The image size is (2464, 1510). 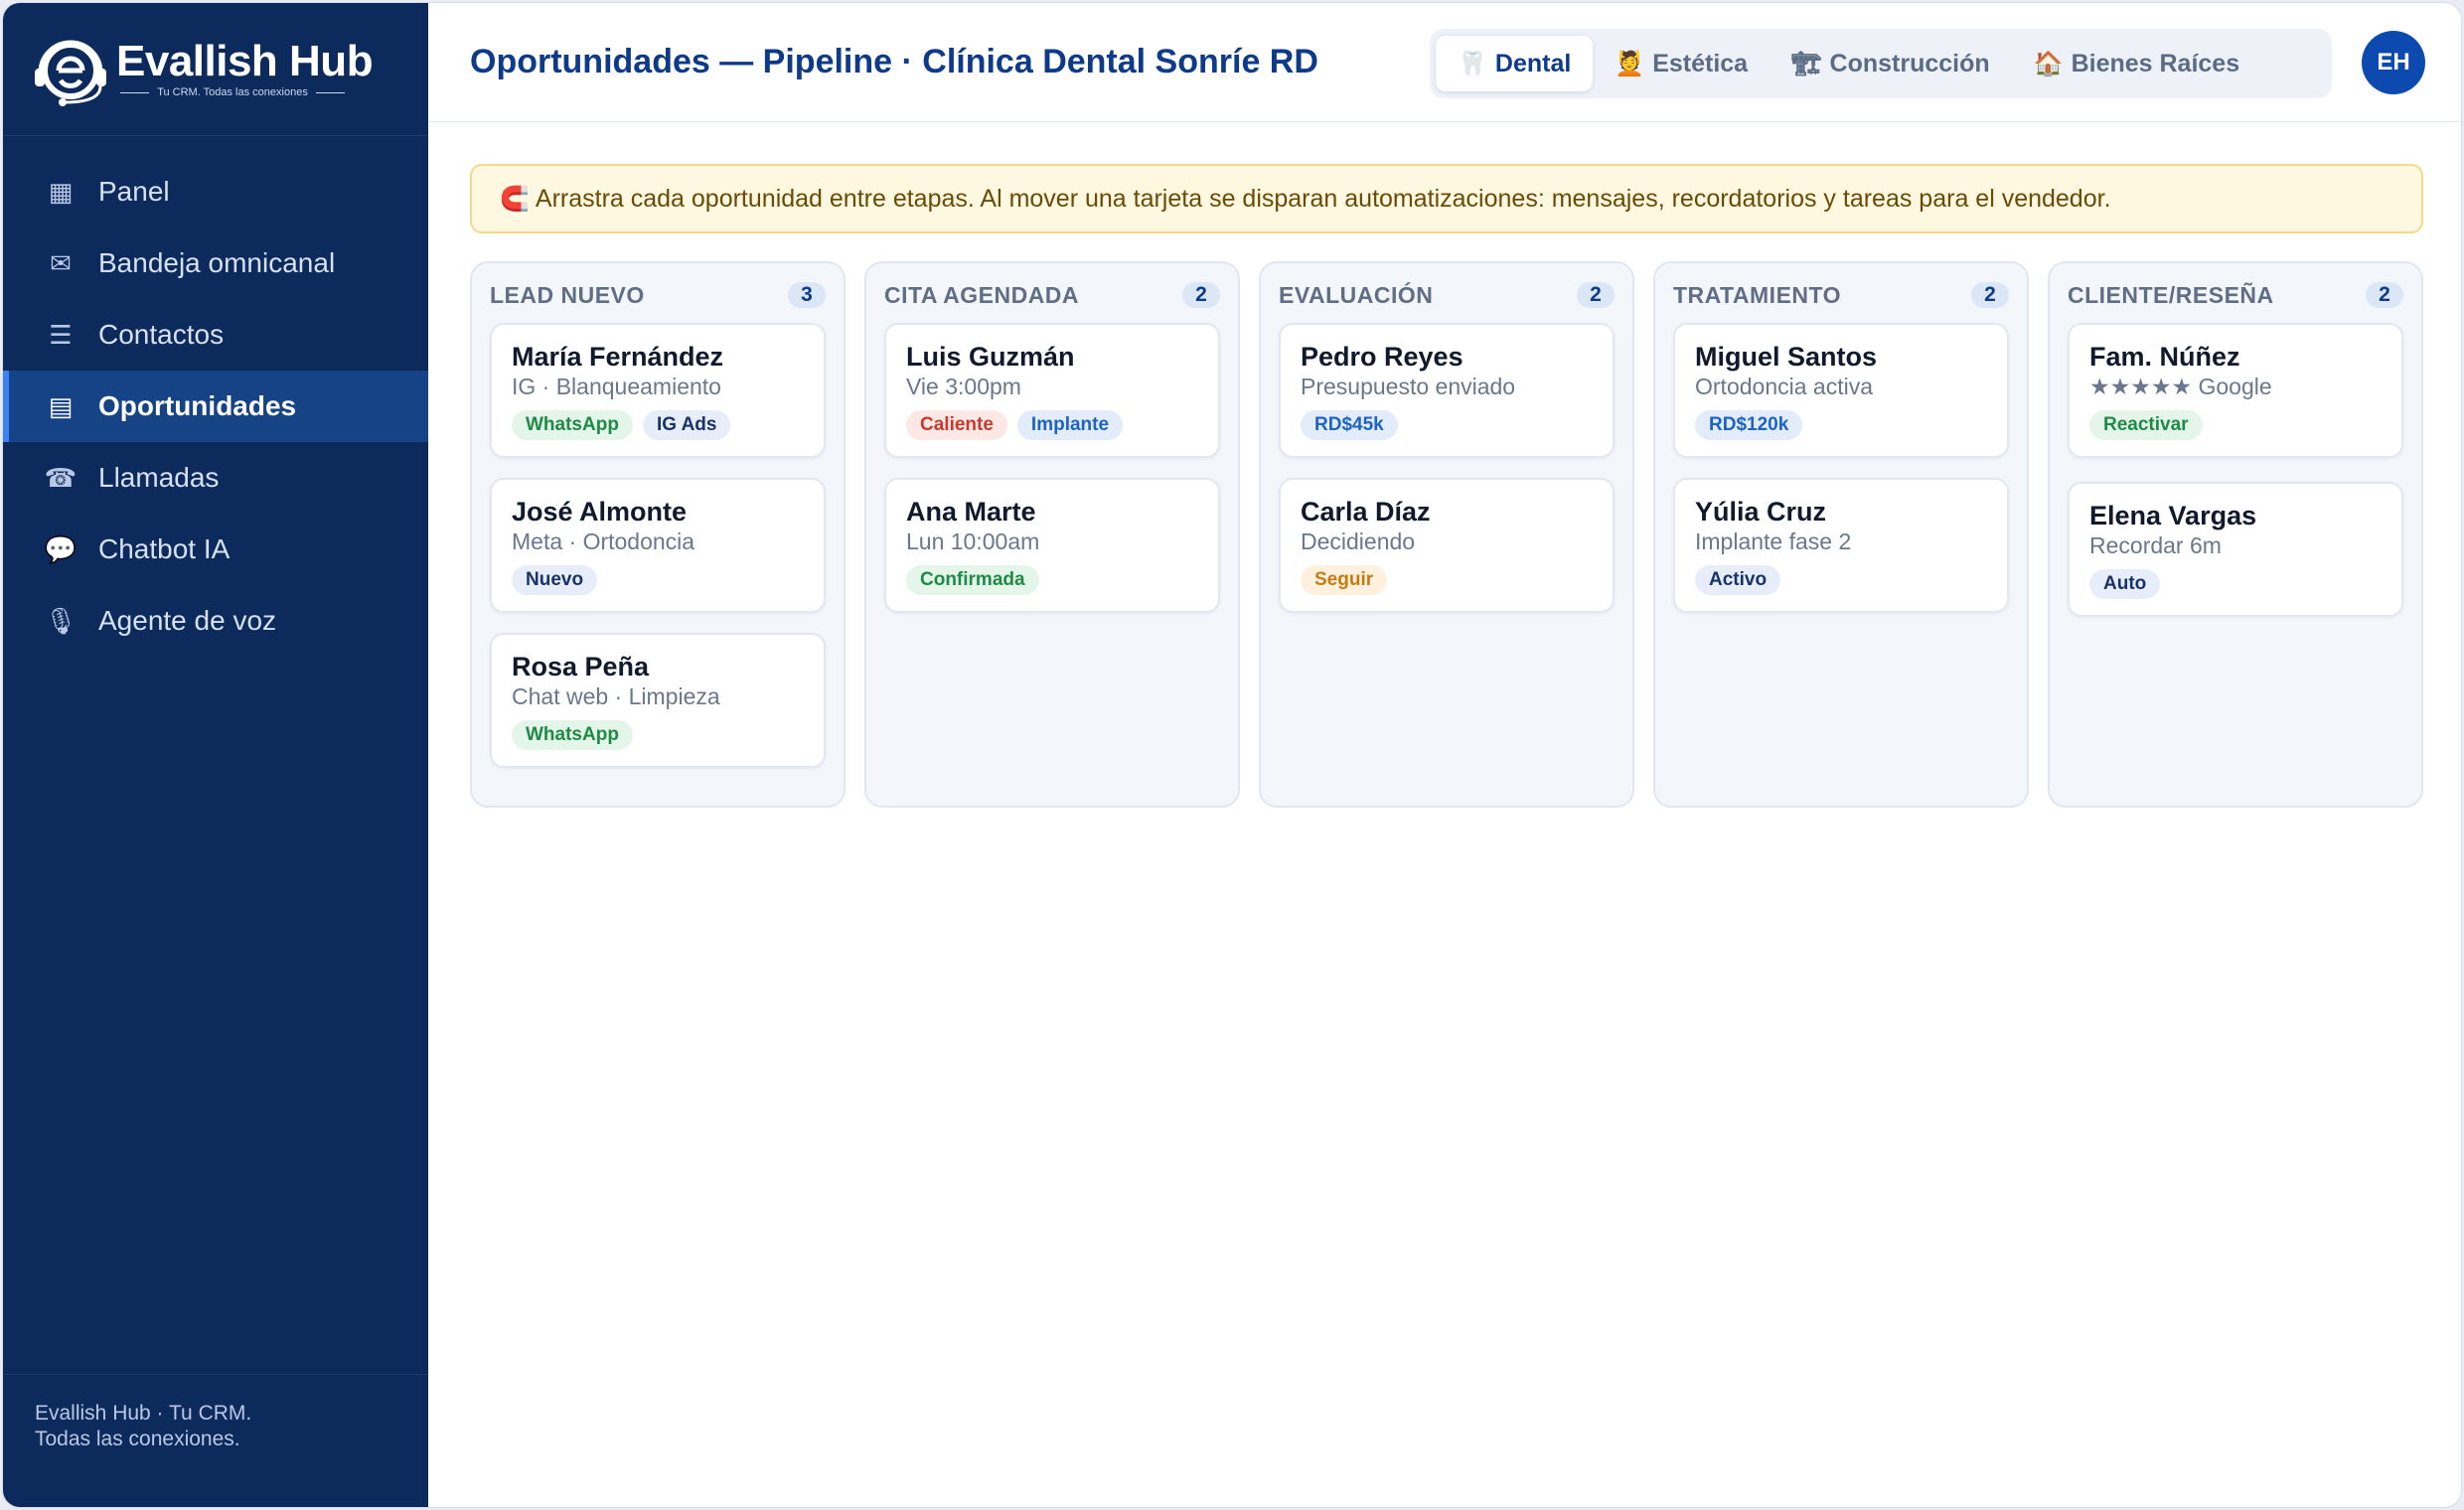 I want to click on tag-auto: Auto, so click(x=2125, y=584).